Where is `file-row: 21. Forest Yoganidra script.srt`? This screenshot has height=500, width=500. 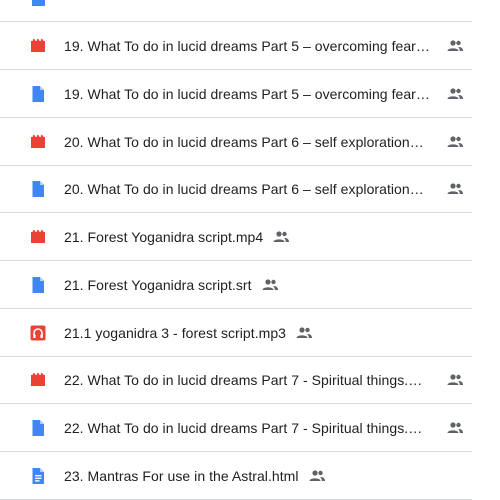 file-row: 21. Forest Yoganidra script.srt is located at coordinates (236, 285).